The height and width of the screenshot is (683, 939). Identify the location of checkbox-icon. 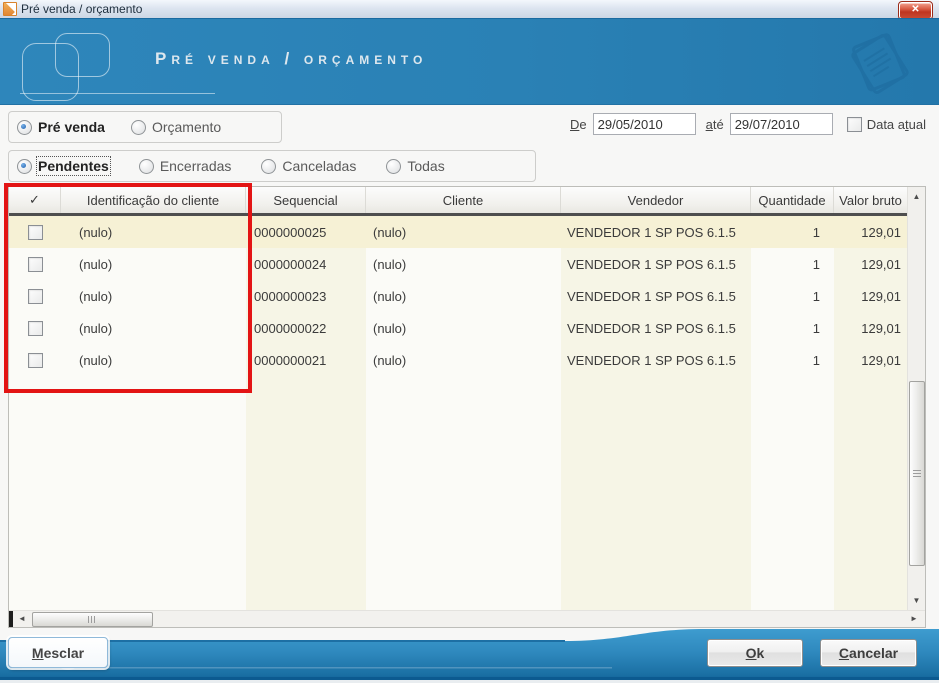
(854, 124).